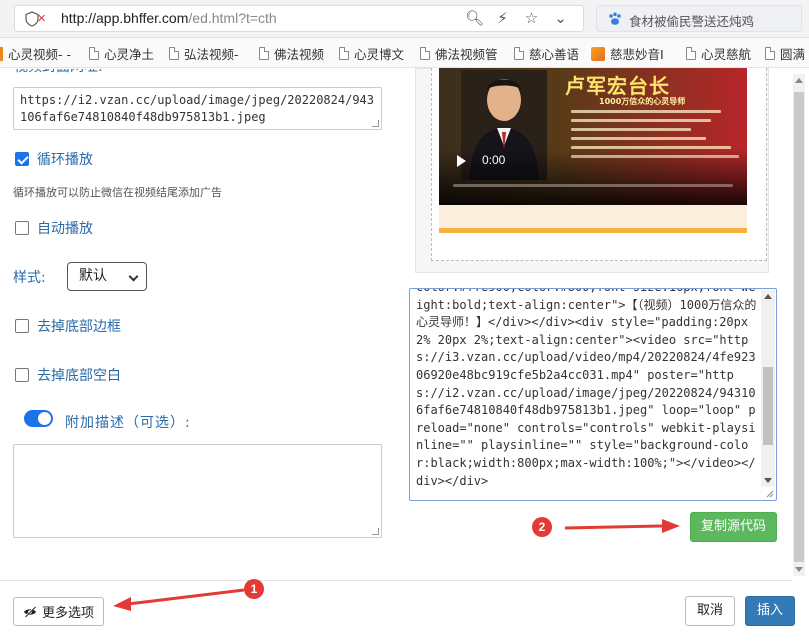  I want to click on preview-caption-area, so click(593, 216).